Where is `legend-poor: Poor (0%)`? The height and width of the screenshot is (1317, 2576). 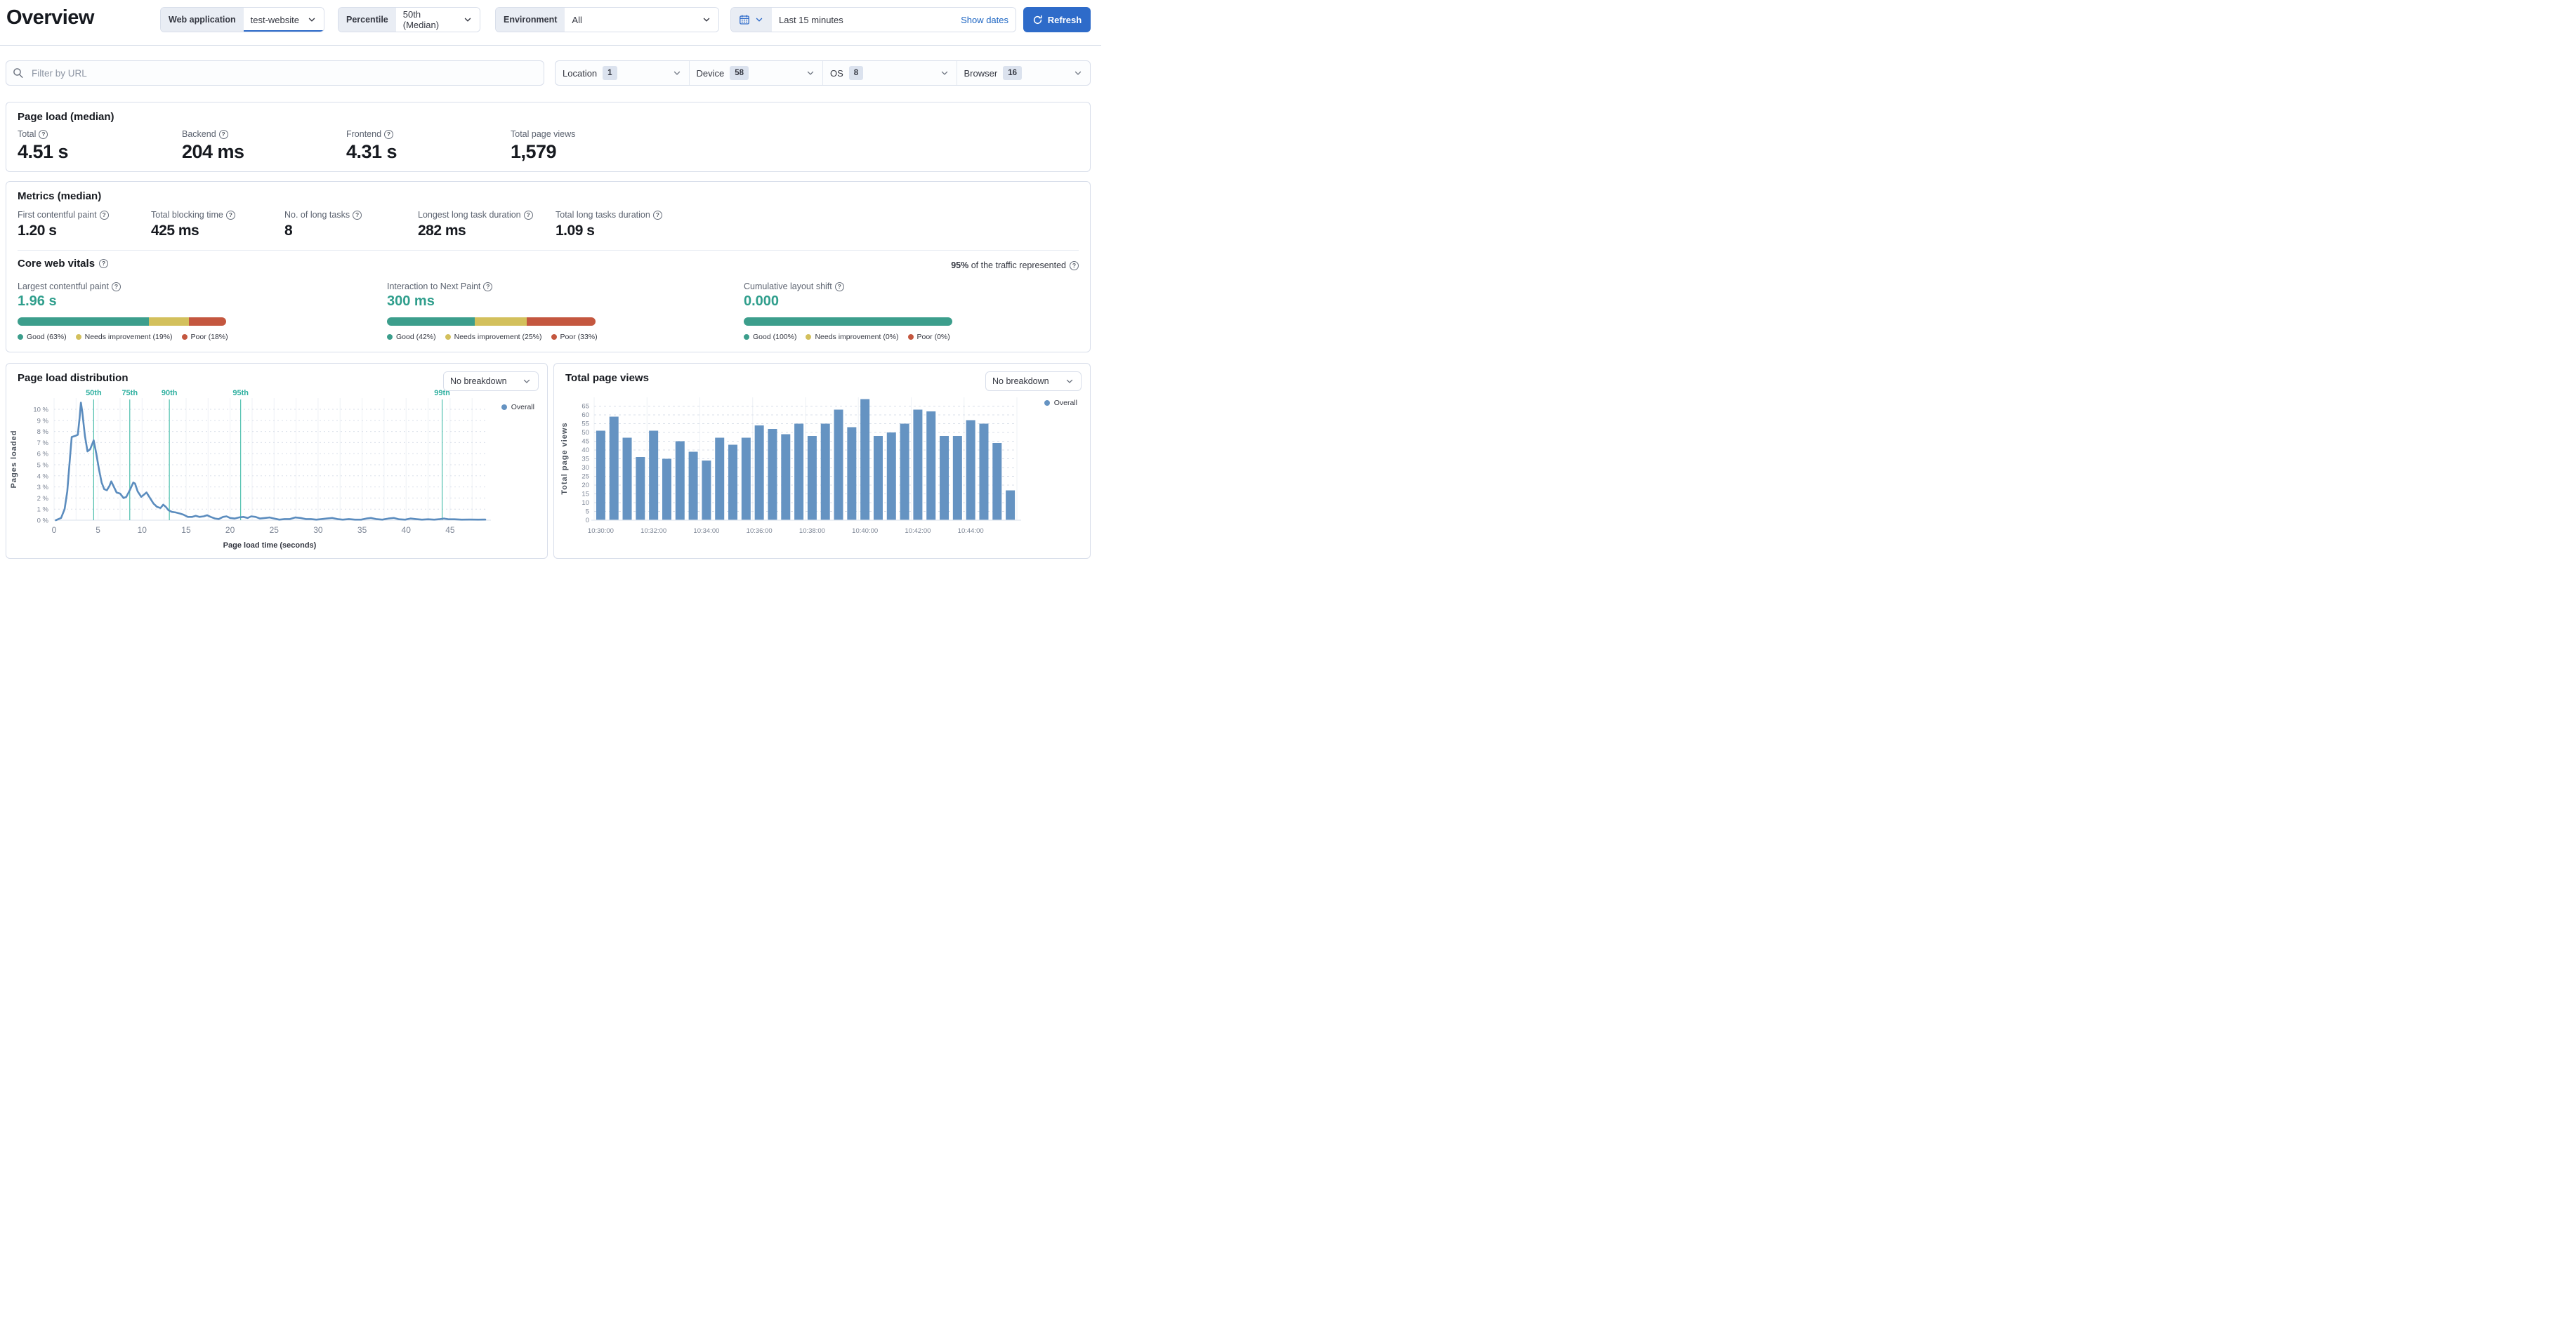
legend-poor: Poor (0%) is located at coordinates (928, 337).